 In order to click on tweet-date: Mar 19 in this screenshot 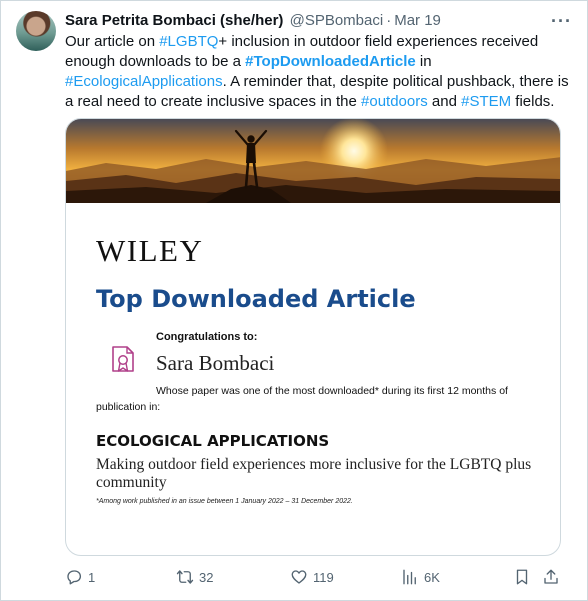, I will do `click(417, 20)`.